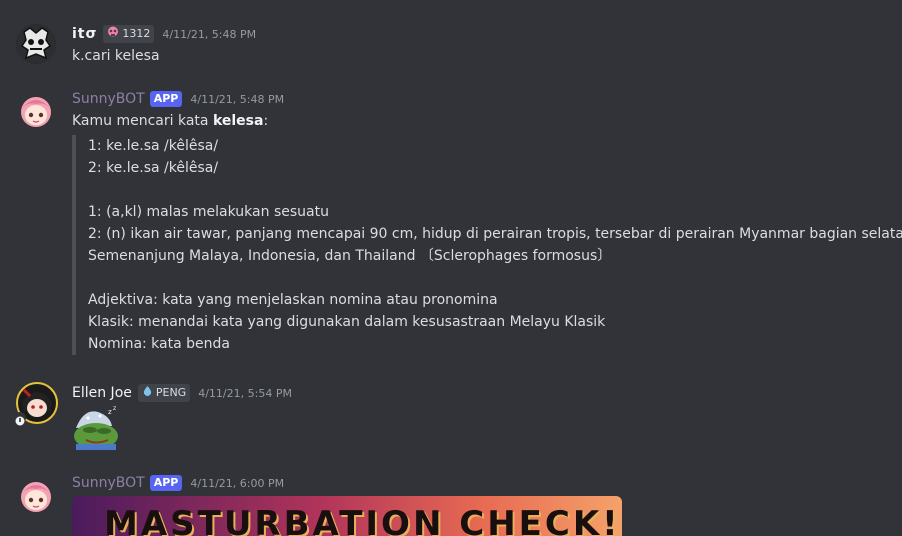 Image resolution: width=902 pixels, height=536 pixels. I want to click on quote-line: 1: (a,kl) malas melakukan sesuatu, so click(208, 212).